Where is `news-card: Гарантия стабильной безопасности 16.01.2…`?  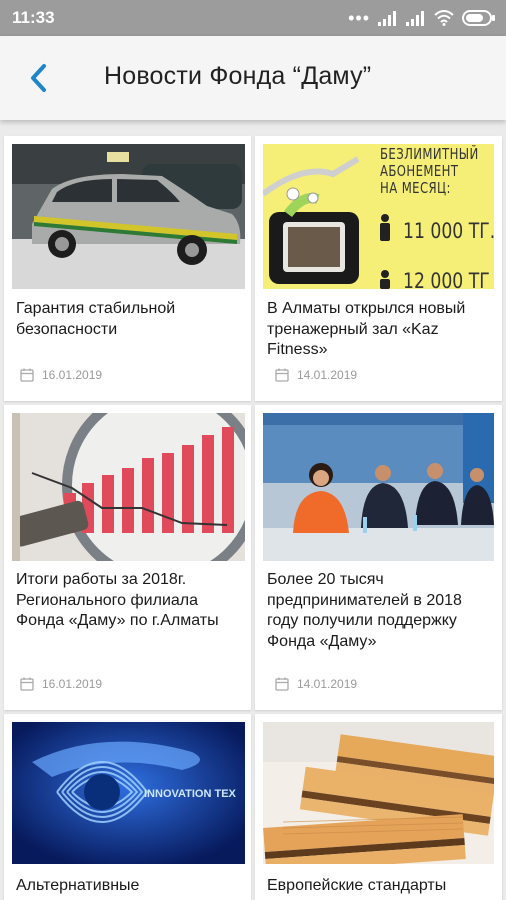
news-card: Гарантия стабильной безопасности 16.01.2… is located at coordinates (127, 268).